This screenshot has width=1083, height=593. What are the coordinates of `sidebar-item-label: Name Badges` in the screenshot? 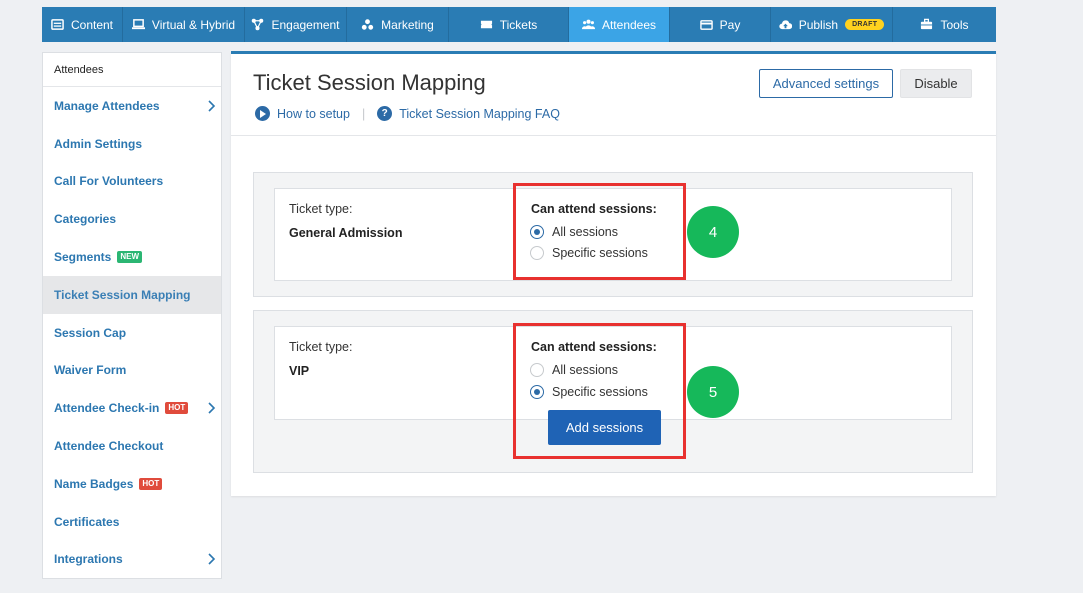 It's located at (94, 483).